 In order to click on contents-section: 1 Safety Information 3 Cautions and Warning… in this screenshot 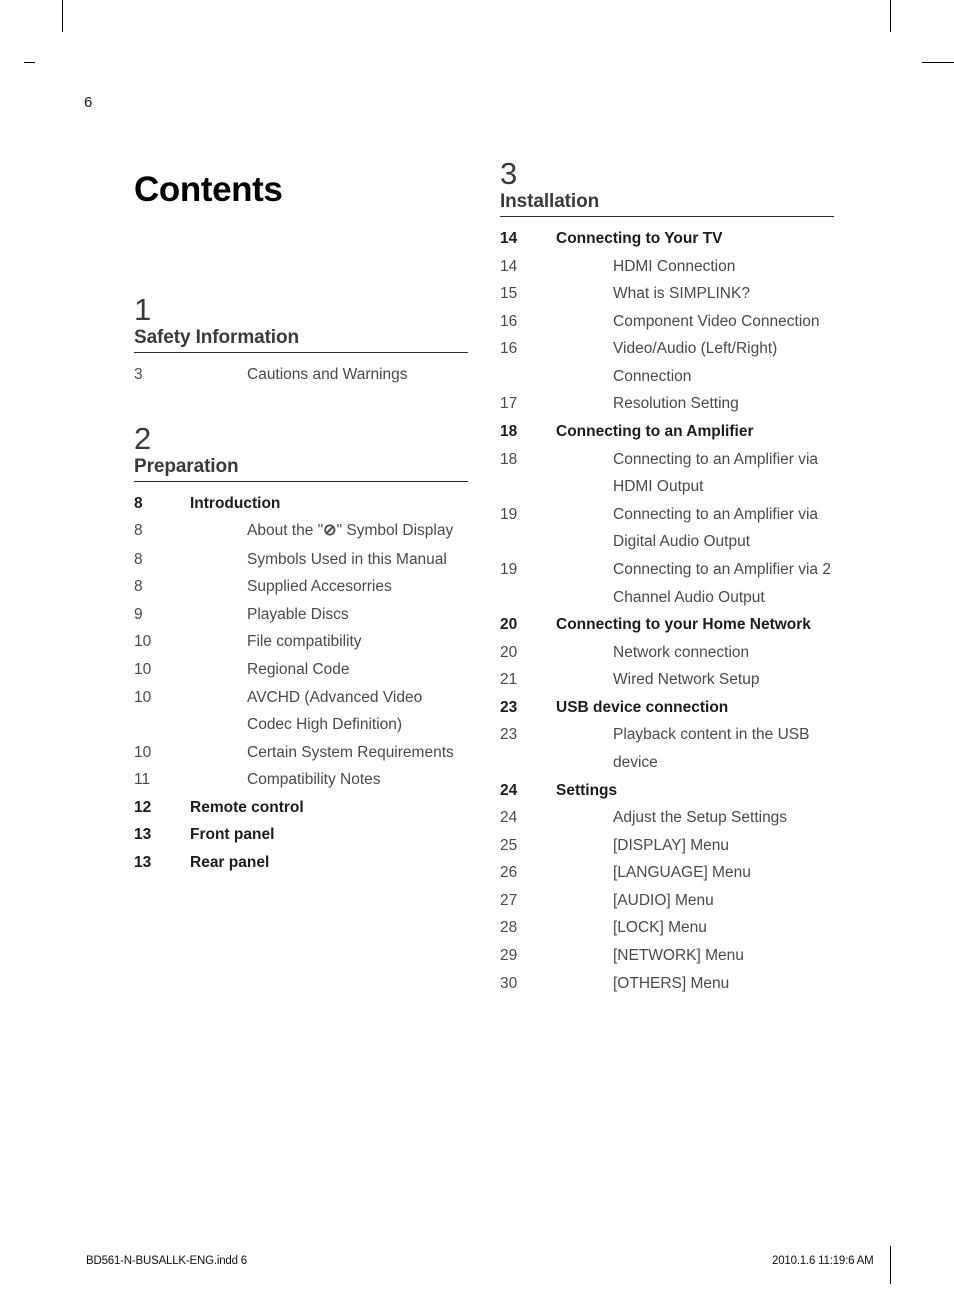, I will do `click(302, 341)`.